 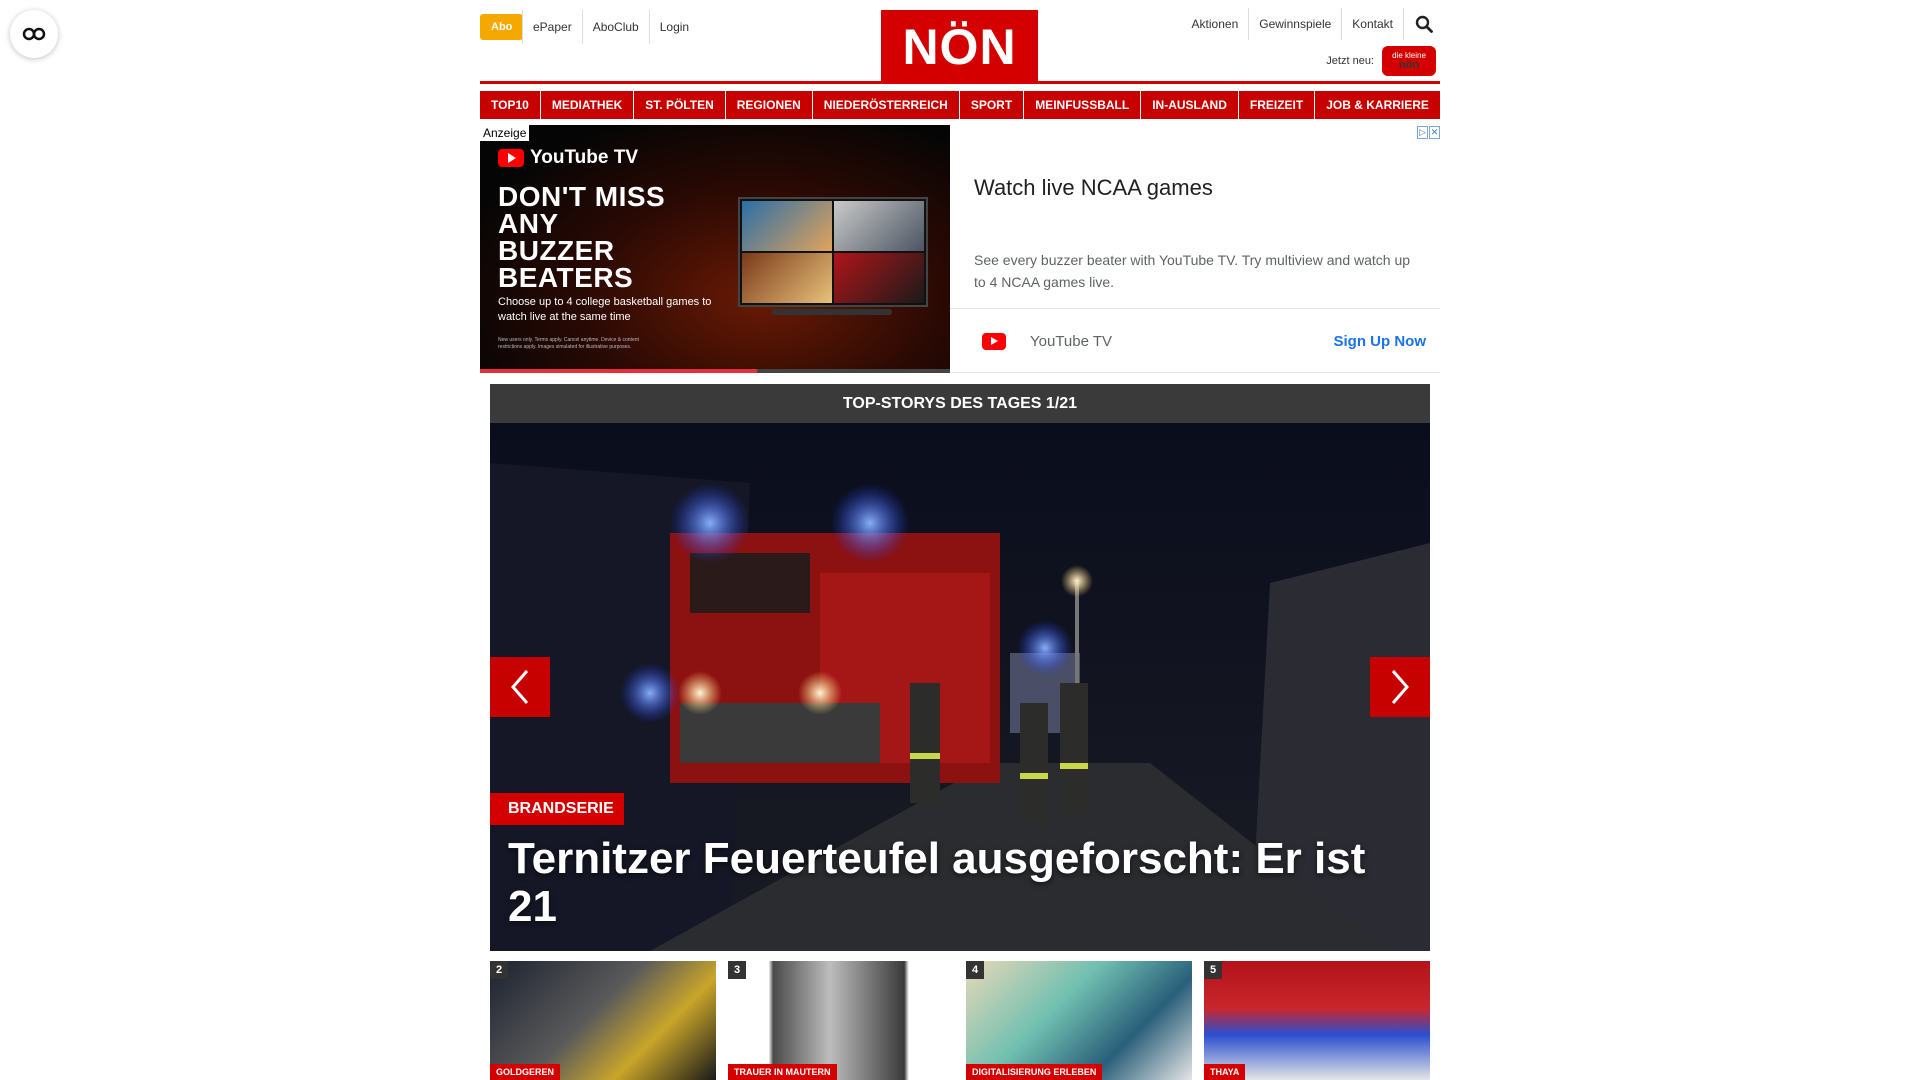 What do you see at coordinates (1195, 340) in the screenshot?
I see `ad-footer: YouTube TV Sign Up Now` at bounding box center [1195, 340].